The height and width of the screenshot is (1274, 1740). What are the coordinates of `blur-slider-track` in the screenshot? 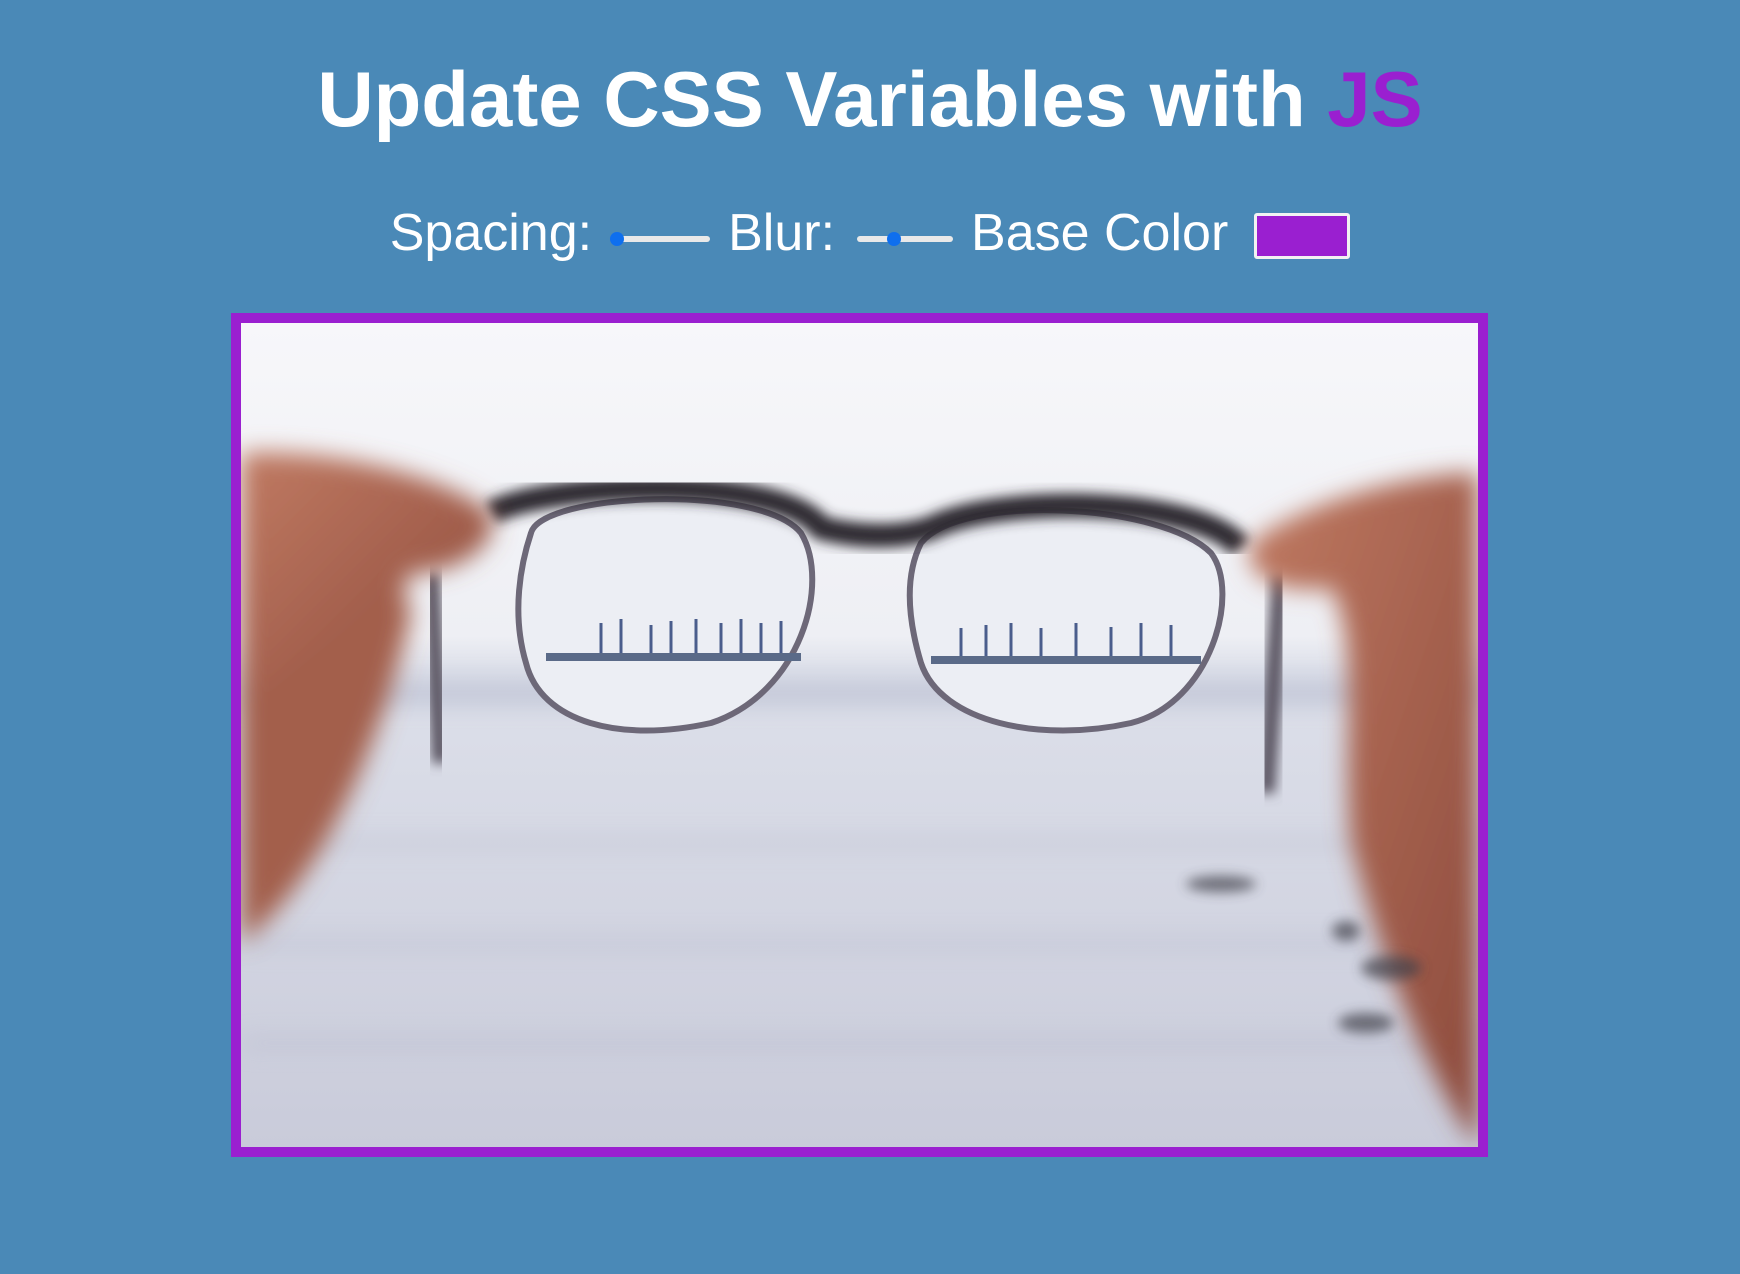 It's located at (905, 239).